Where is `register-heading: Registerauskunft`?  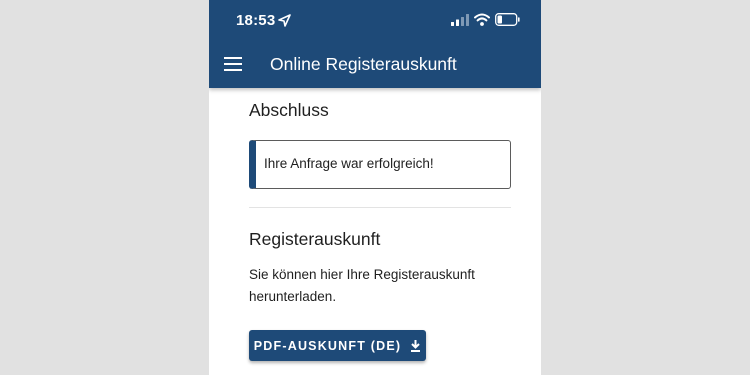 register-heading: Registerauskunft is located at coordinates (315, 239).